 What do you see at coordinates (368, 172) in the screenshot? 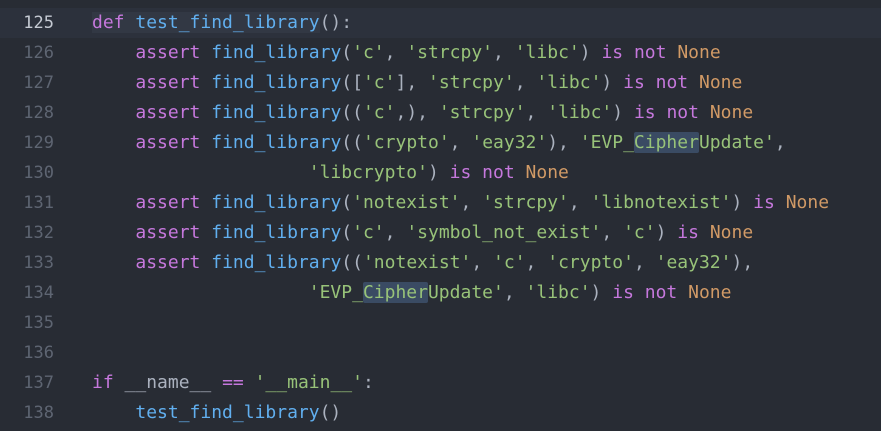
I see `code-token: 'libcrypto'` at bounding box center [368, 172].